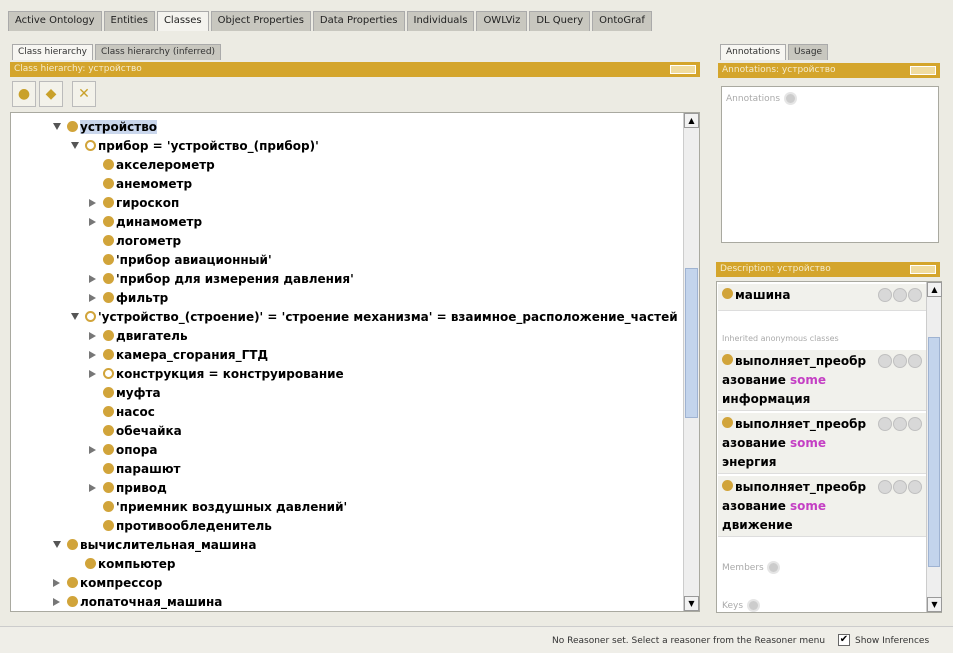  I want to click on restriction-item: выполняет_преобр азование some движение, so click(822, 506).